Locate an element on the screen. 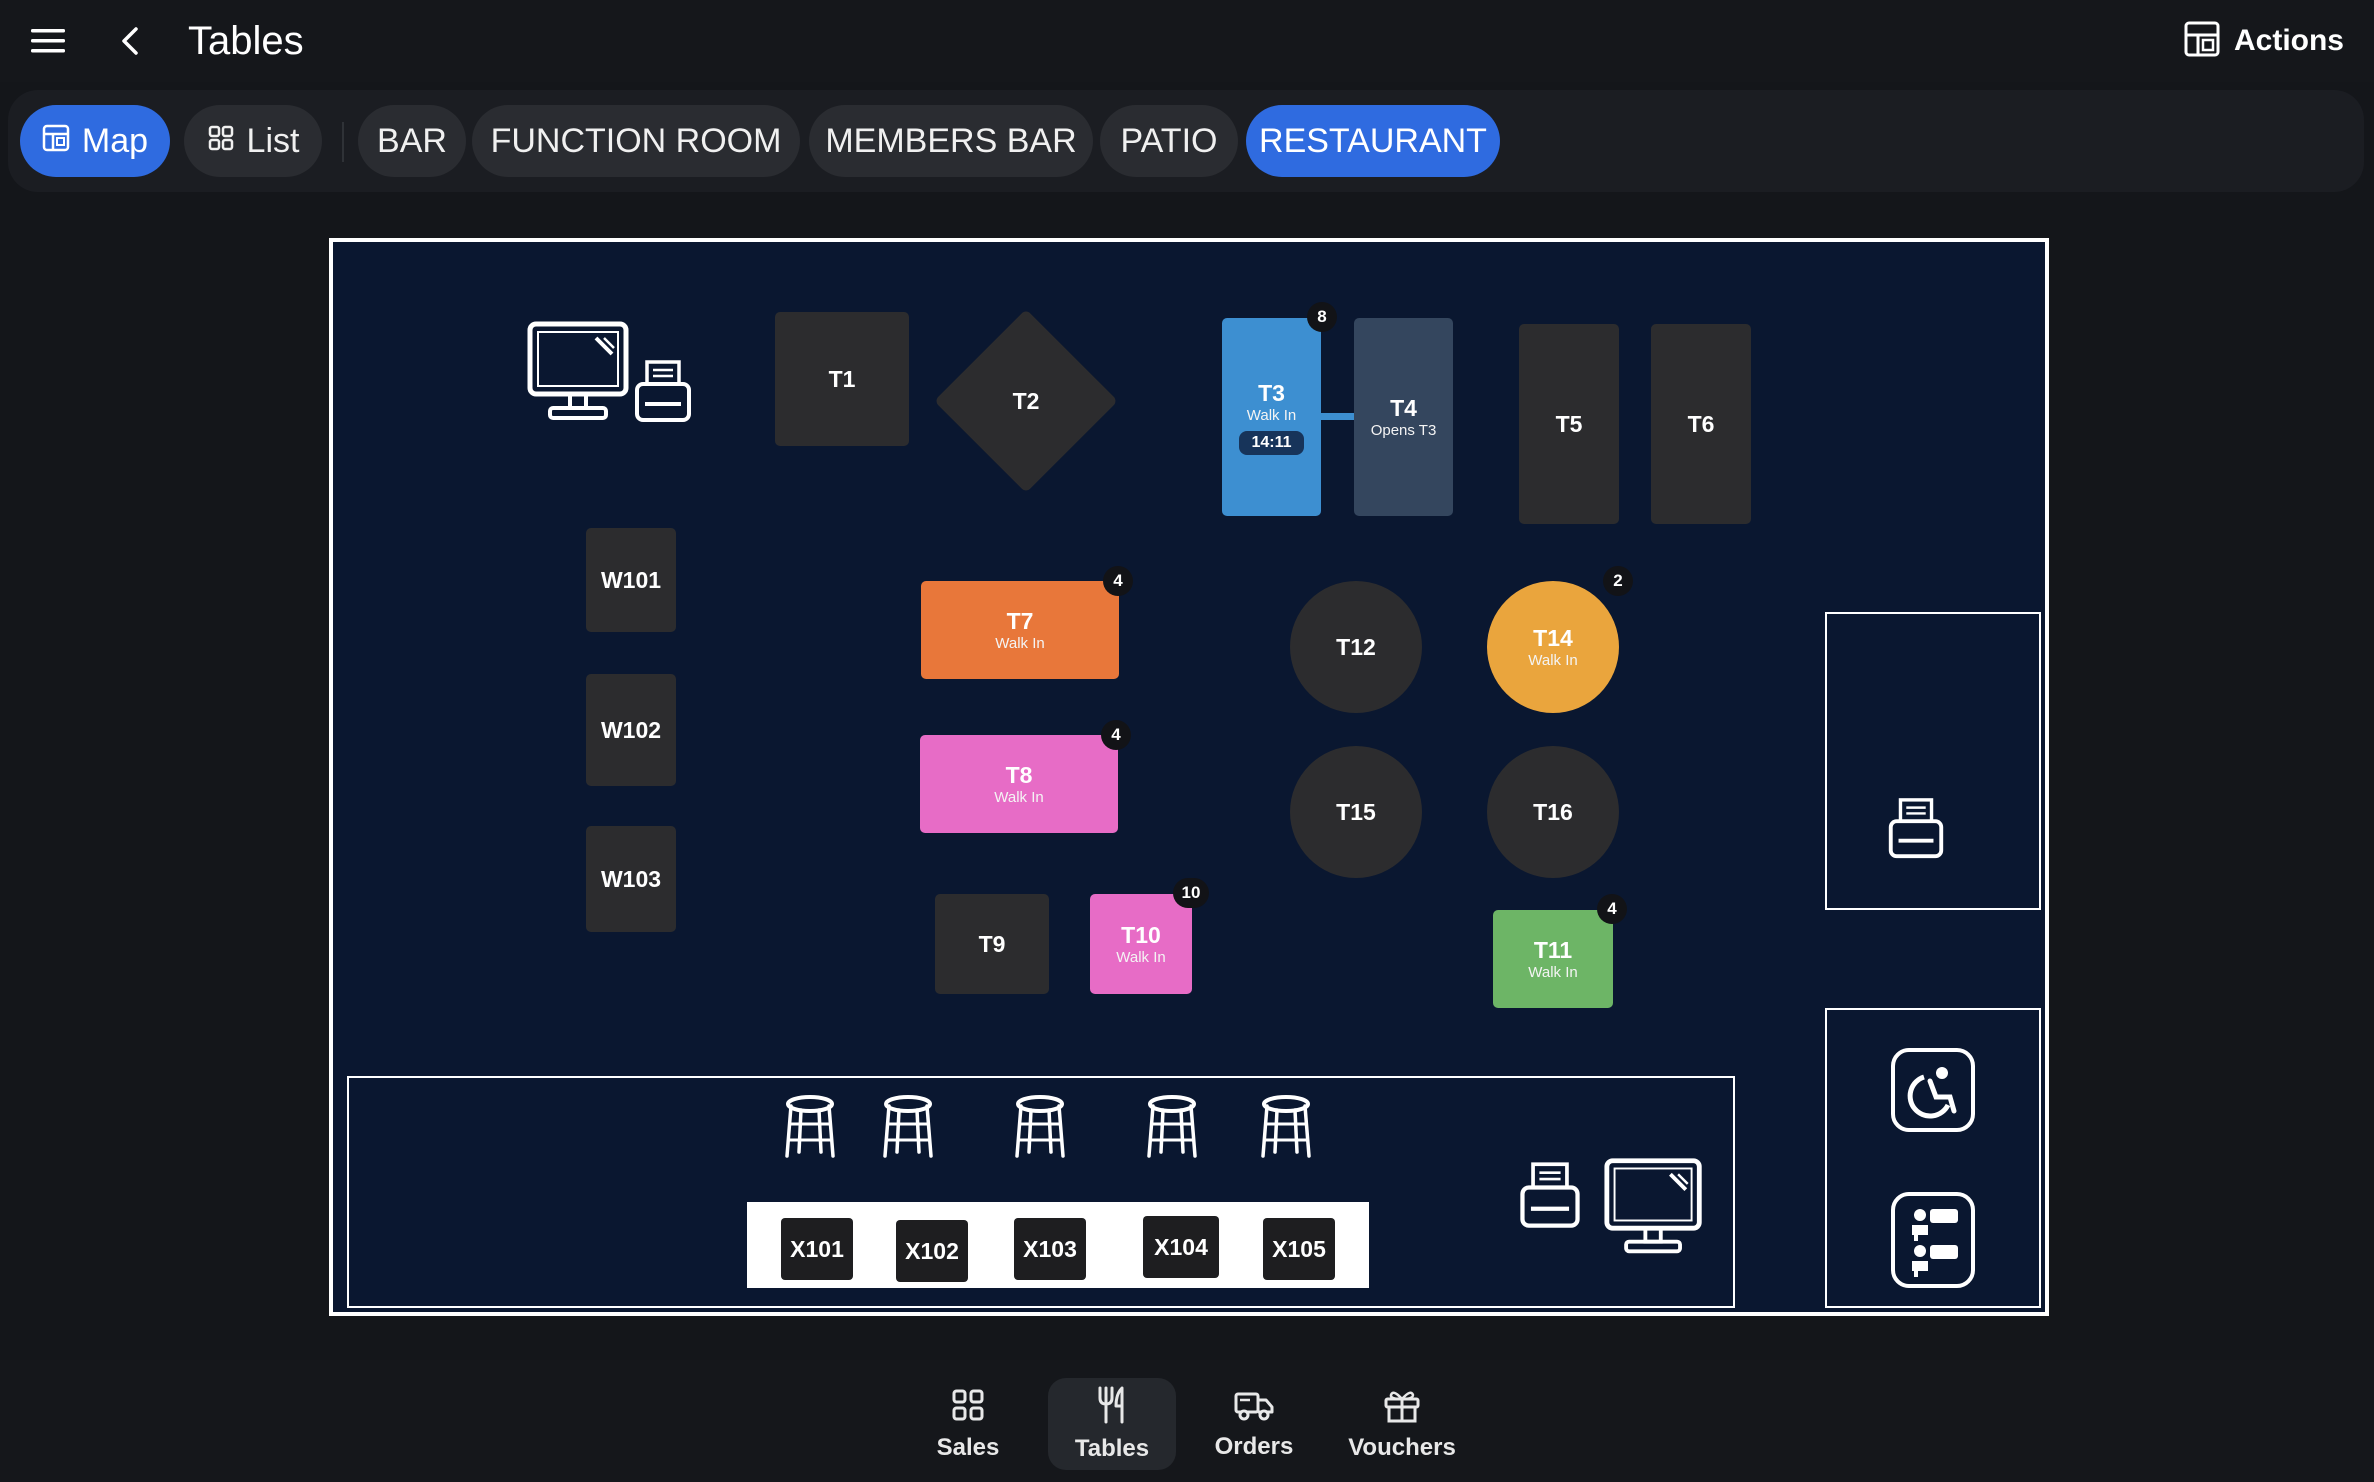 The height and width of the screenshot is (1482, 2374). service-station-zone is located at coordinates (1933, 761).